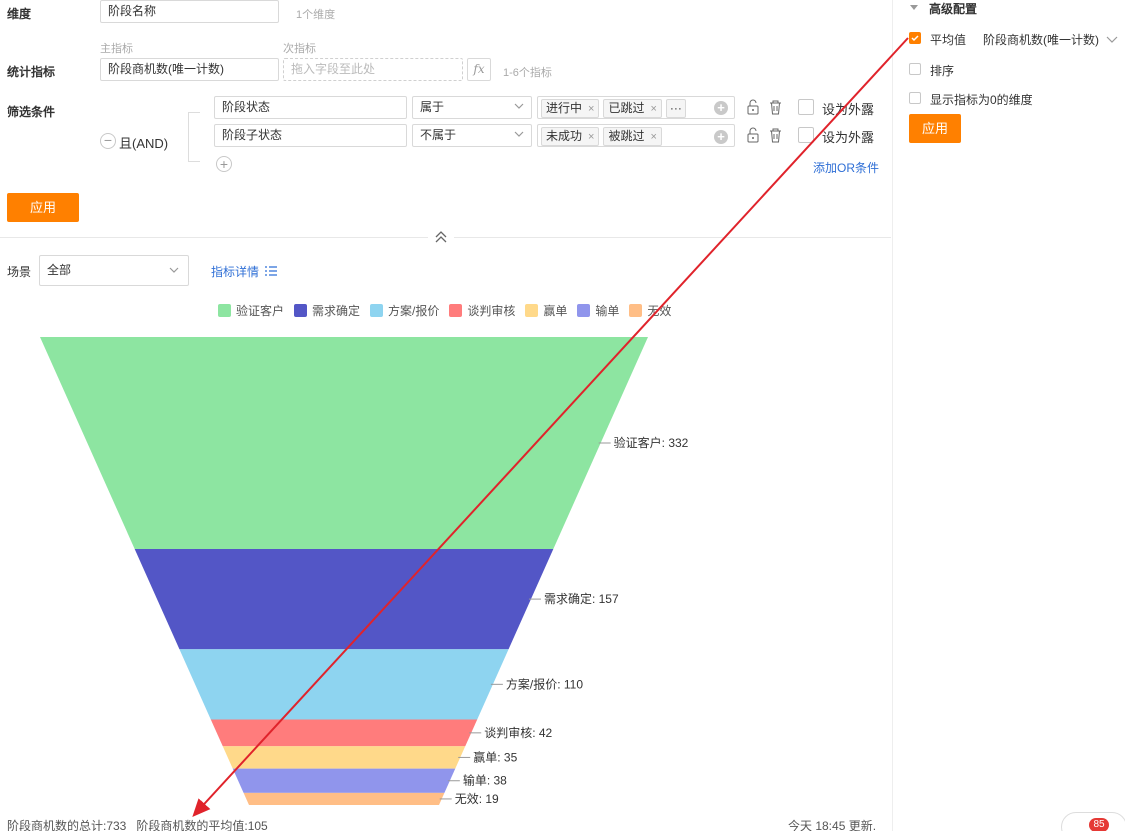 Image resolution: width=1125 pixels, height=831 pixels. I want to click on logic-and-label: 且(AND), so click(144, 143).